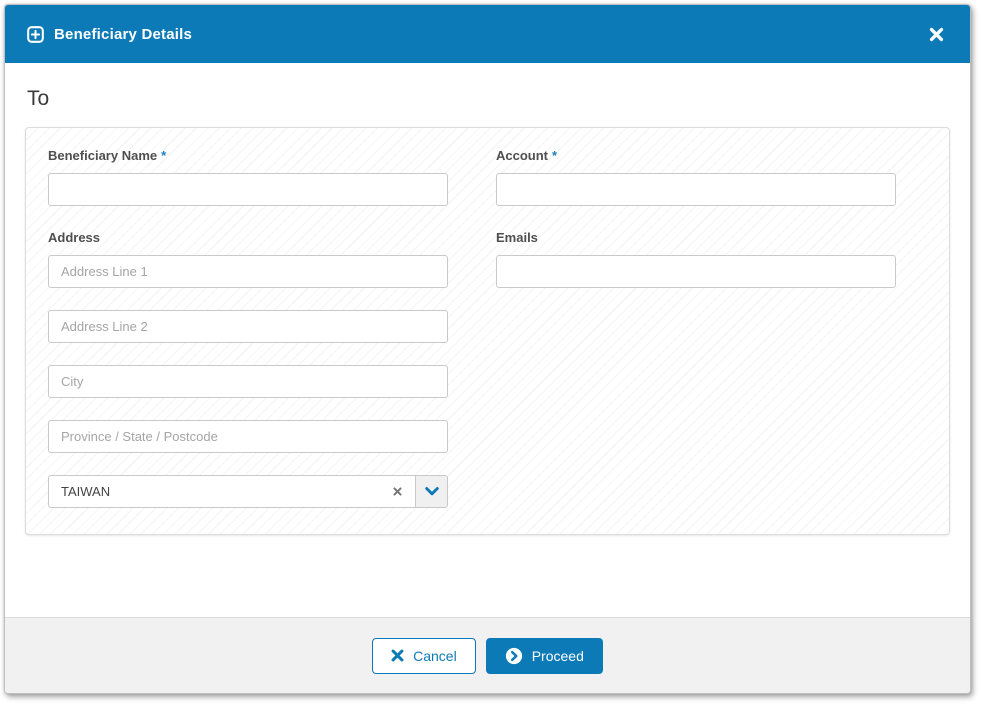  I want to click on account-group: Account *, so click(696, 177).